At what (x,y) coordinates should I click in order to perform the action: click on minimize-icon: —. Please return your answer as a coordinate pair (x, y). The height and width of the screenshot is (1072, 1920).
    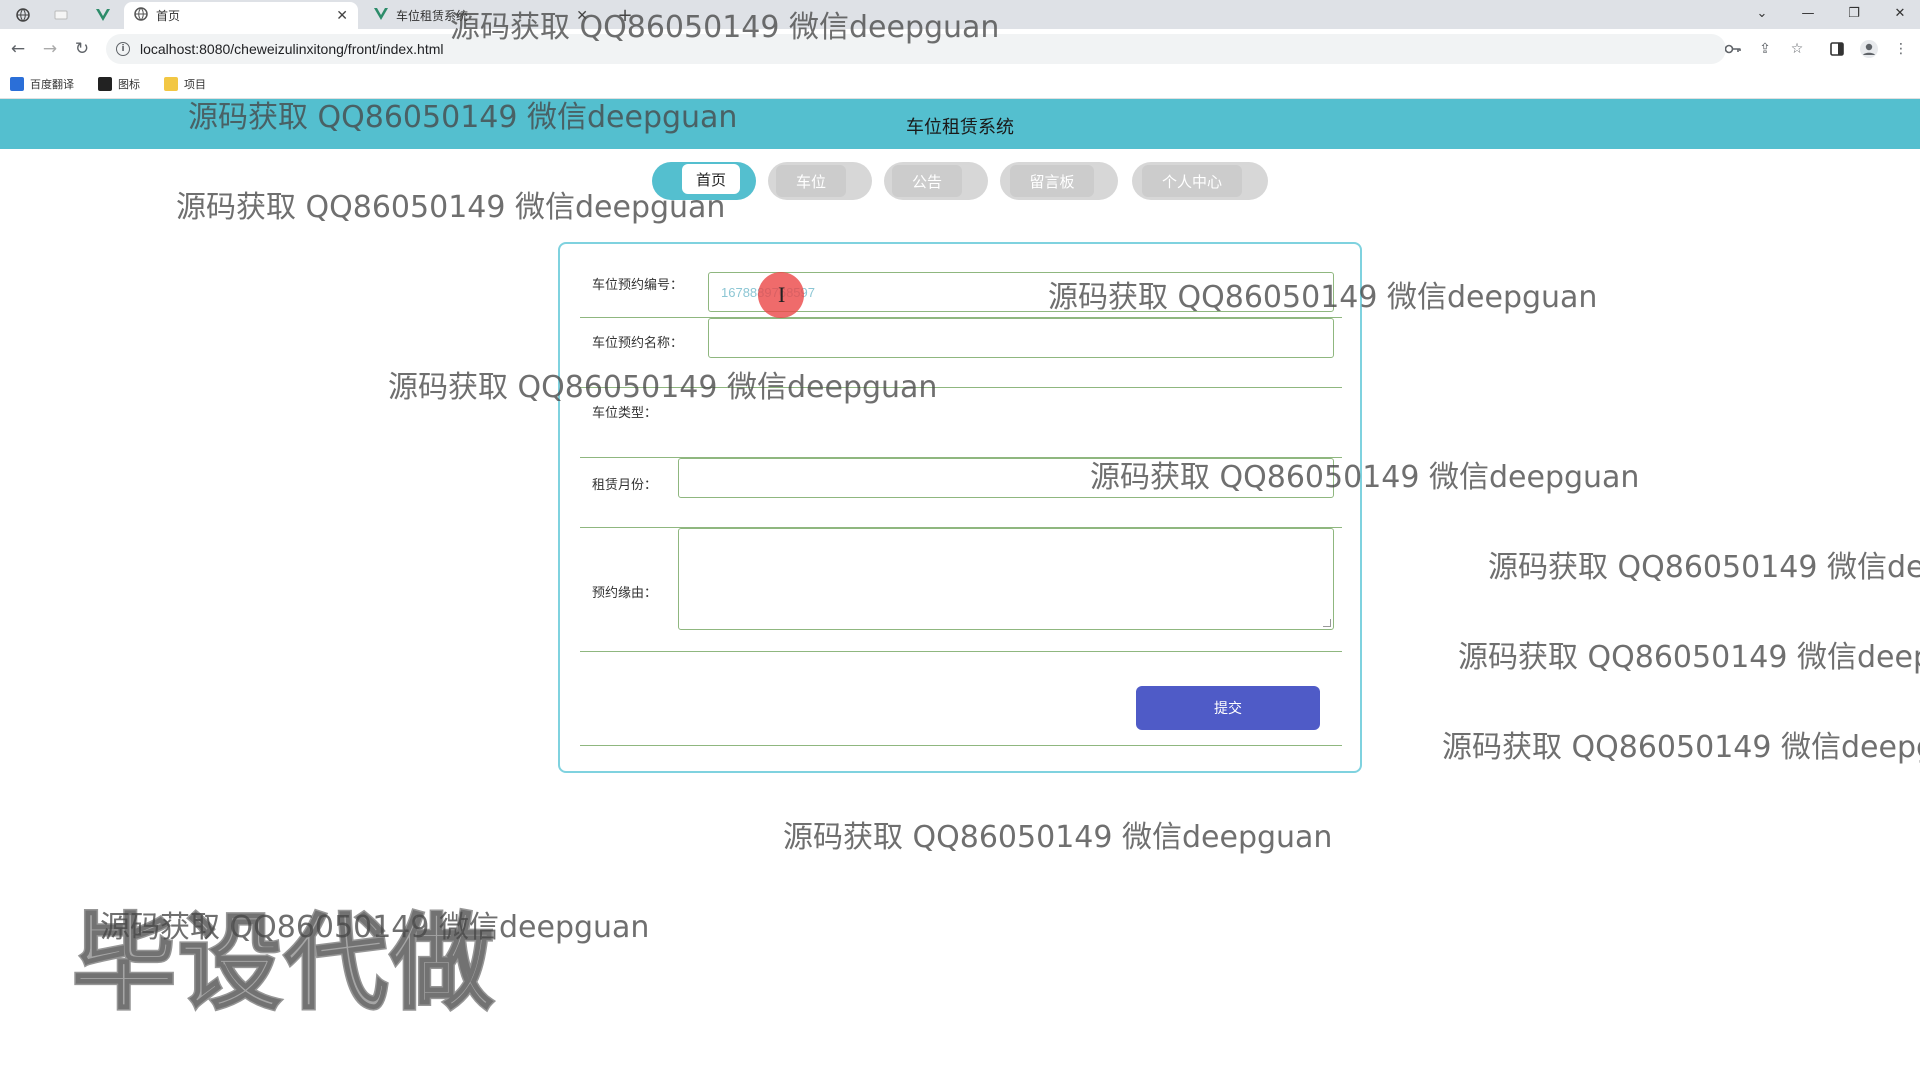
    Looking at the image, I should click on (1808, 13).